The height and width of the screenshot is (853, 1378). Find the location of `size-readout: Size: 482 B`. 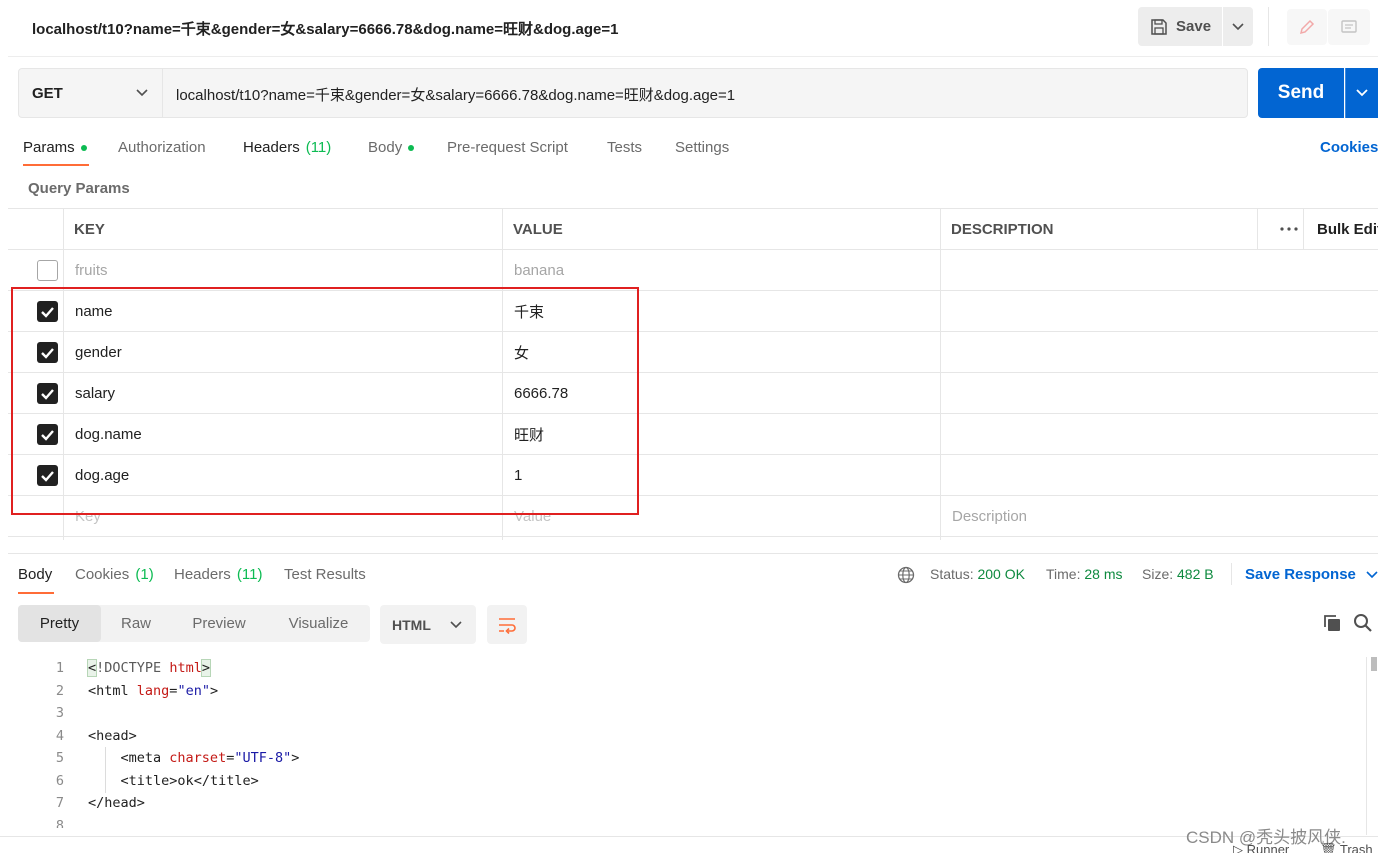

size-readout: Size: 482 B is located at coordinates (1178, 574).